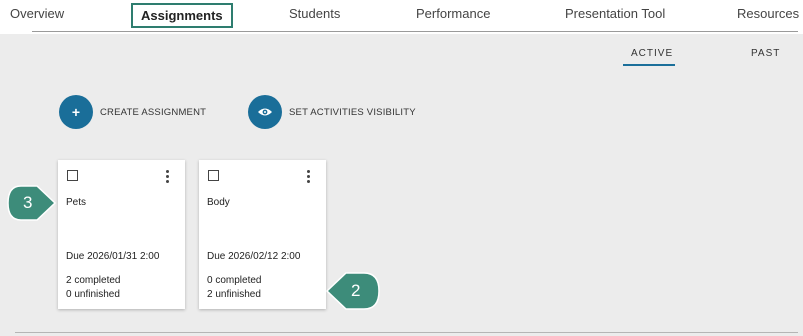  Describe the element at coordinates (234, 280) in the screenshot. I see `completed-count: 0 completed` at that location.